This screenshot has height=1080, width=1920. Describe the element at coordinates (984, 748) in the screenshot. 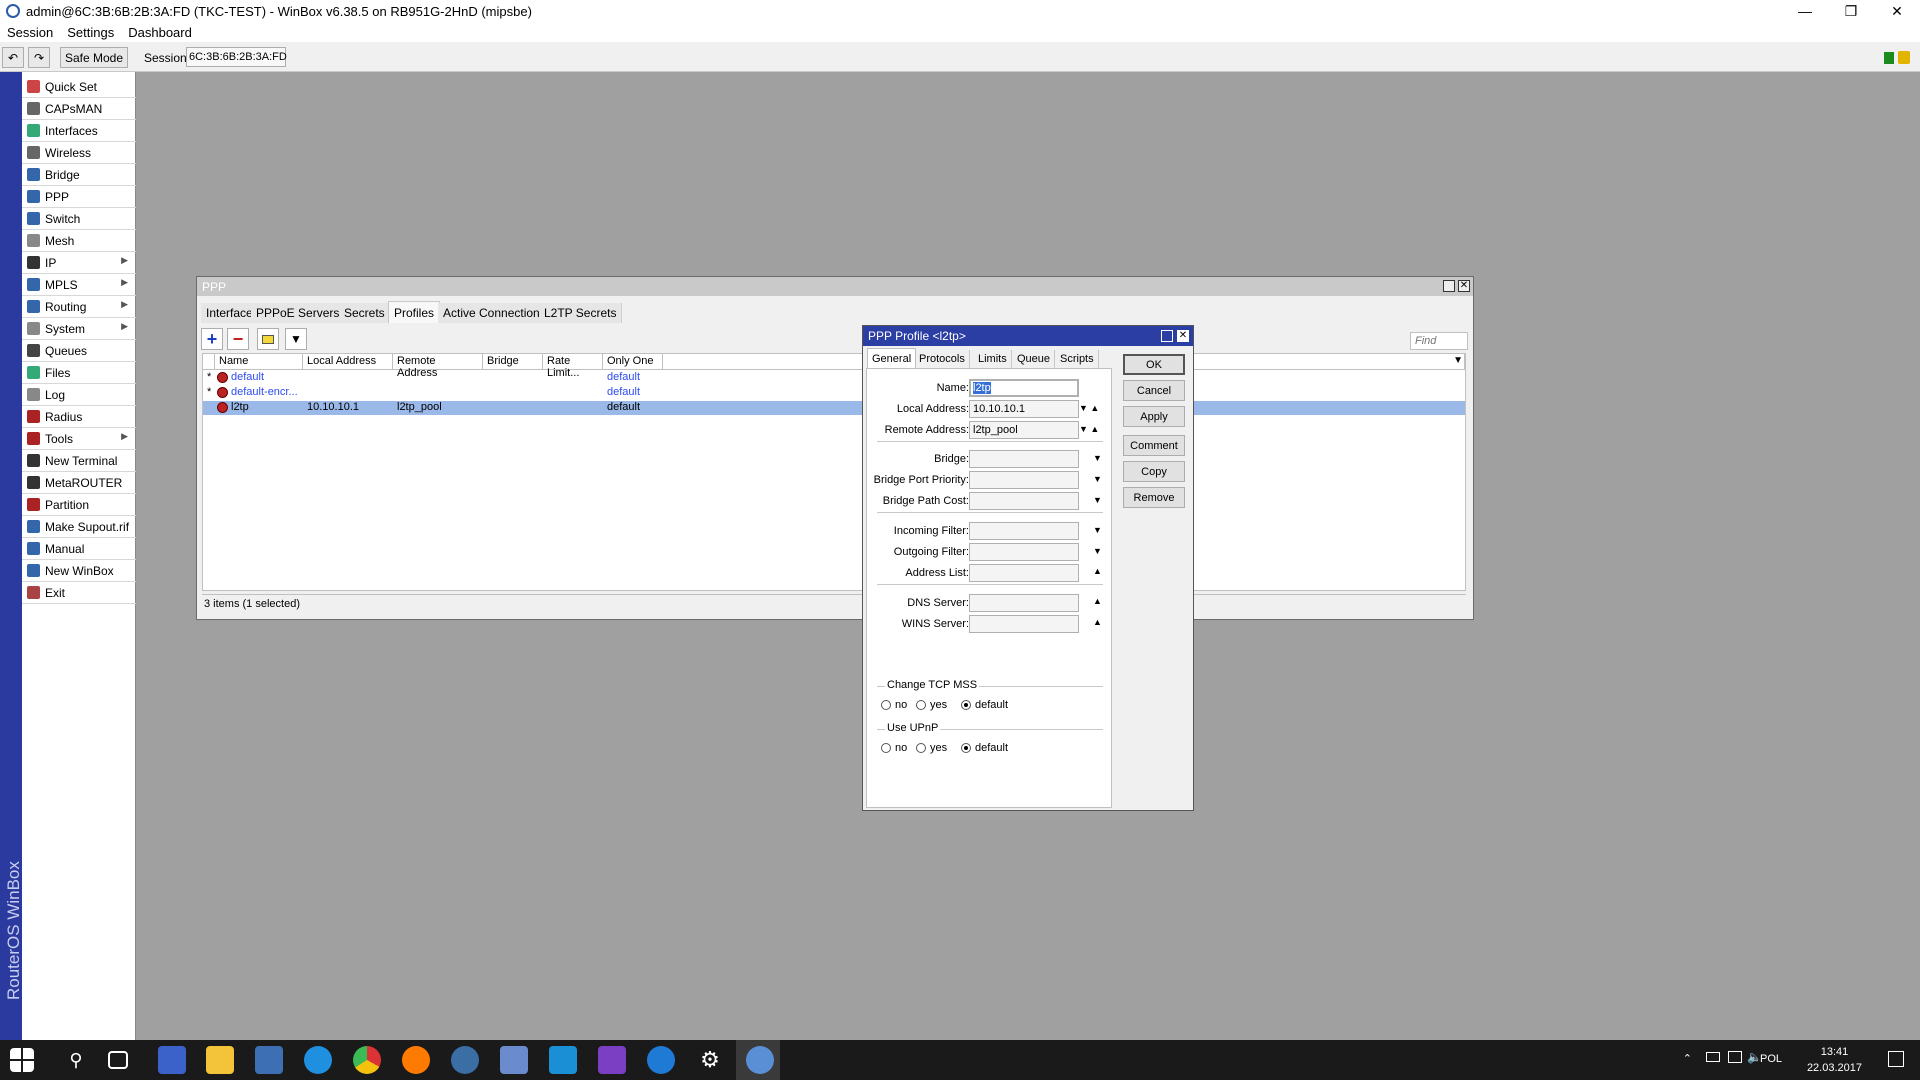

I see `radio-upnp-default: default` at that location.